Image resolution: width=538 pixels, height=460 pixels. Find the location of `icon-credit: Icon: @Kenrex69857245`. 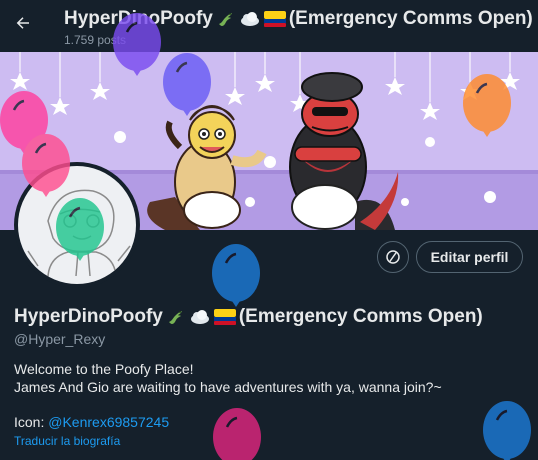

icon-credit: Icon: @Kenrex69857245 is located at coordinates (91, 422).